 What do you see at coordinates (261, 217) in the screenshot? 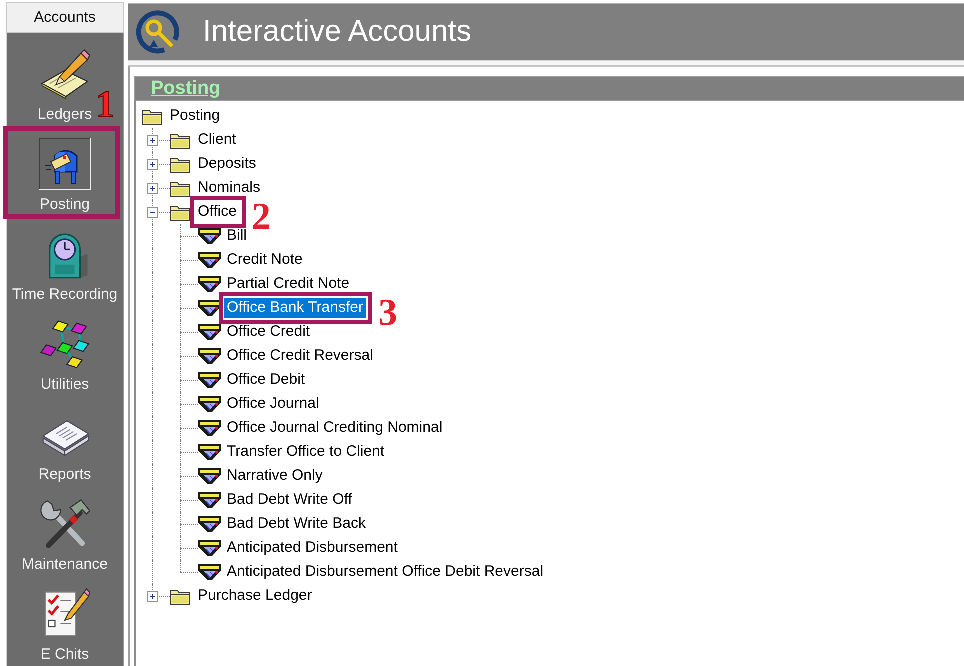
I see `step-number: 2` at bounding box center [261, 217].